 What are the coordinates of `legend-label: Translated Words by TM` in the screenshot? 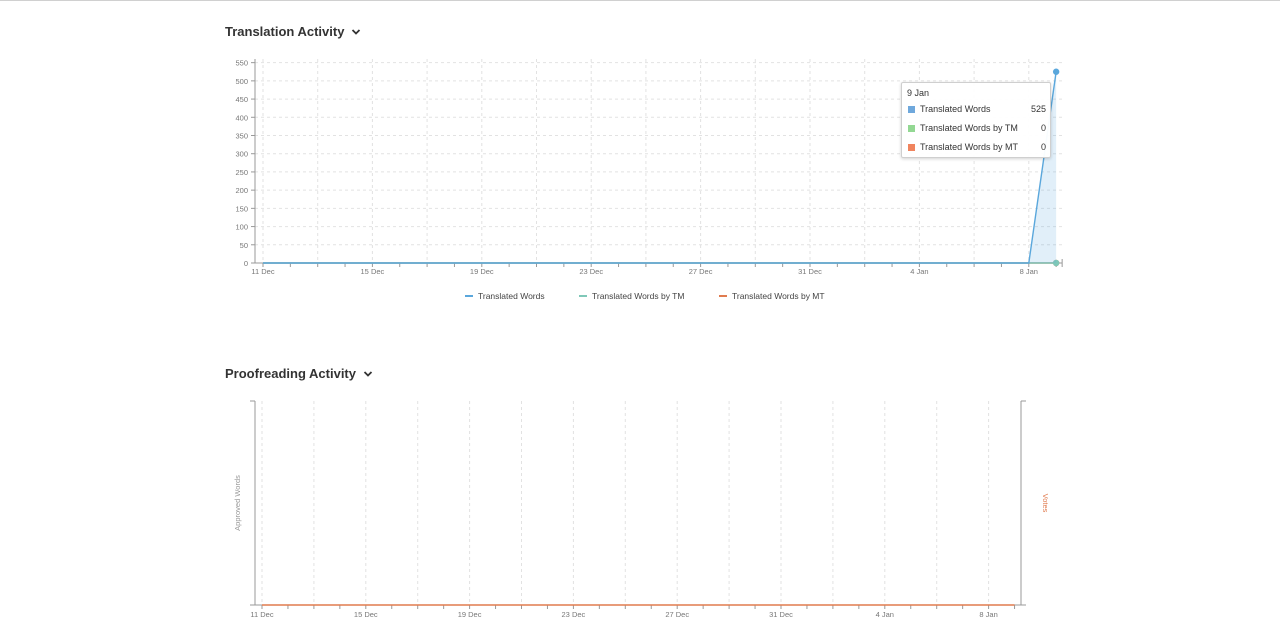 It's located at (638, 296).